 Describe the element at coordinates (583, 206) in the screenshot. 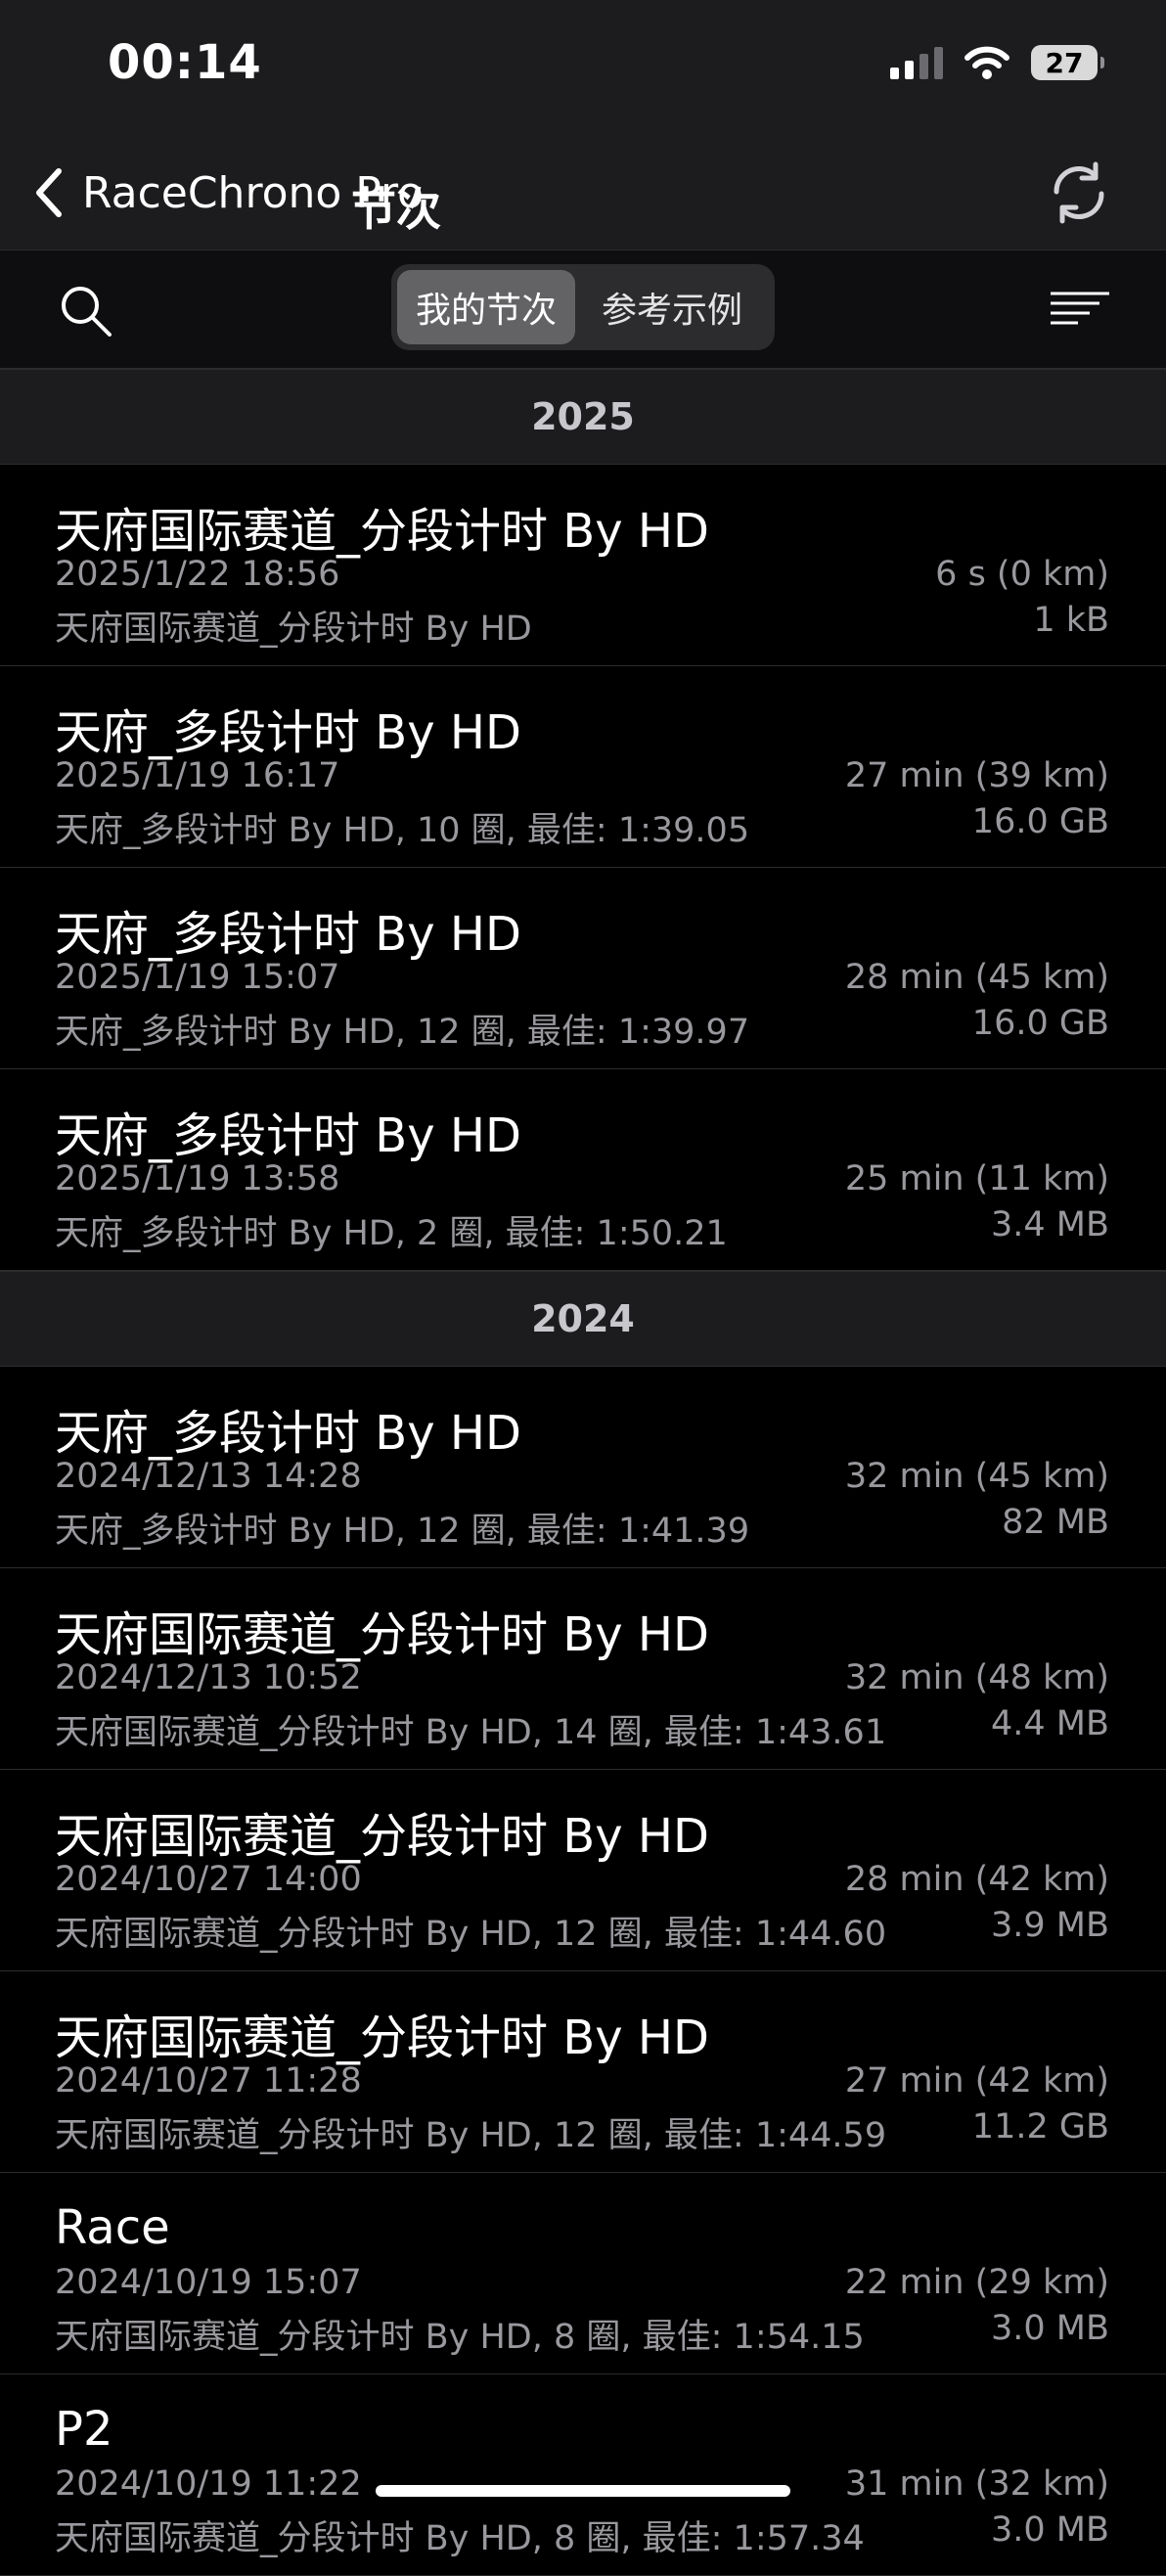

I see `page-title: 节次` at that location.